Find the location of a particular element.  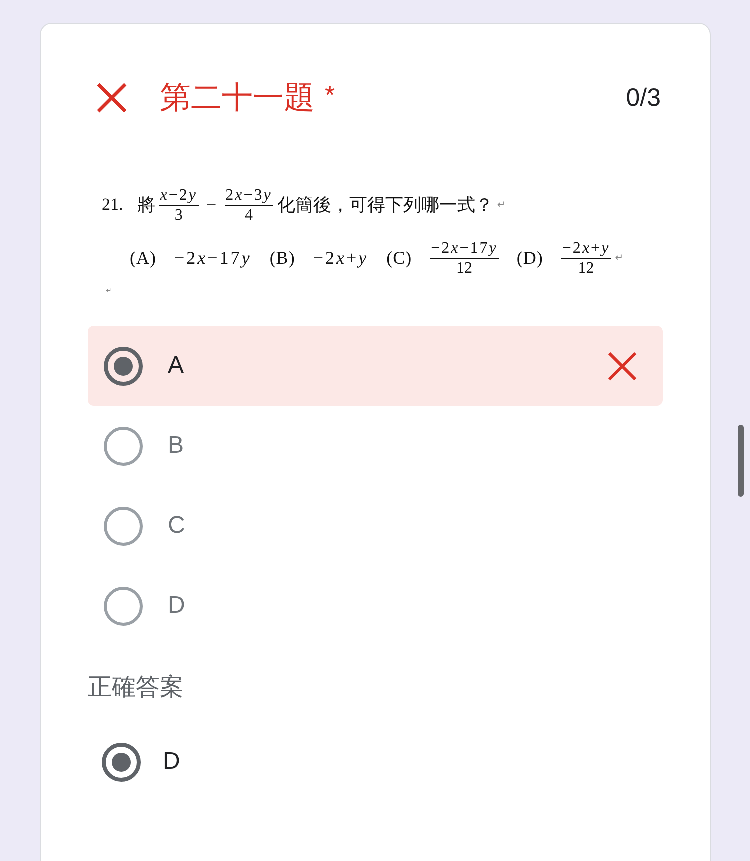

fraction-numerator: −2x−17y is located at coordinates (464, 248).